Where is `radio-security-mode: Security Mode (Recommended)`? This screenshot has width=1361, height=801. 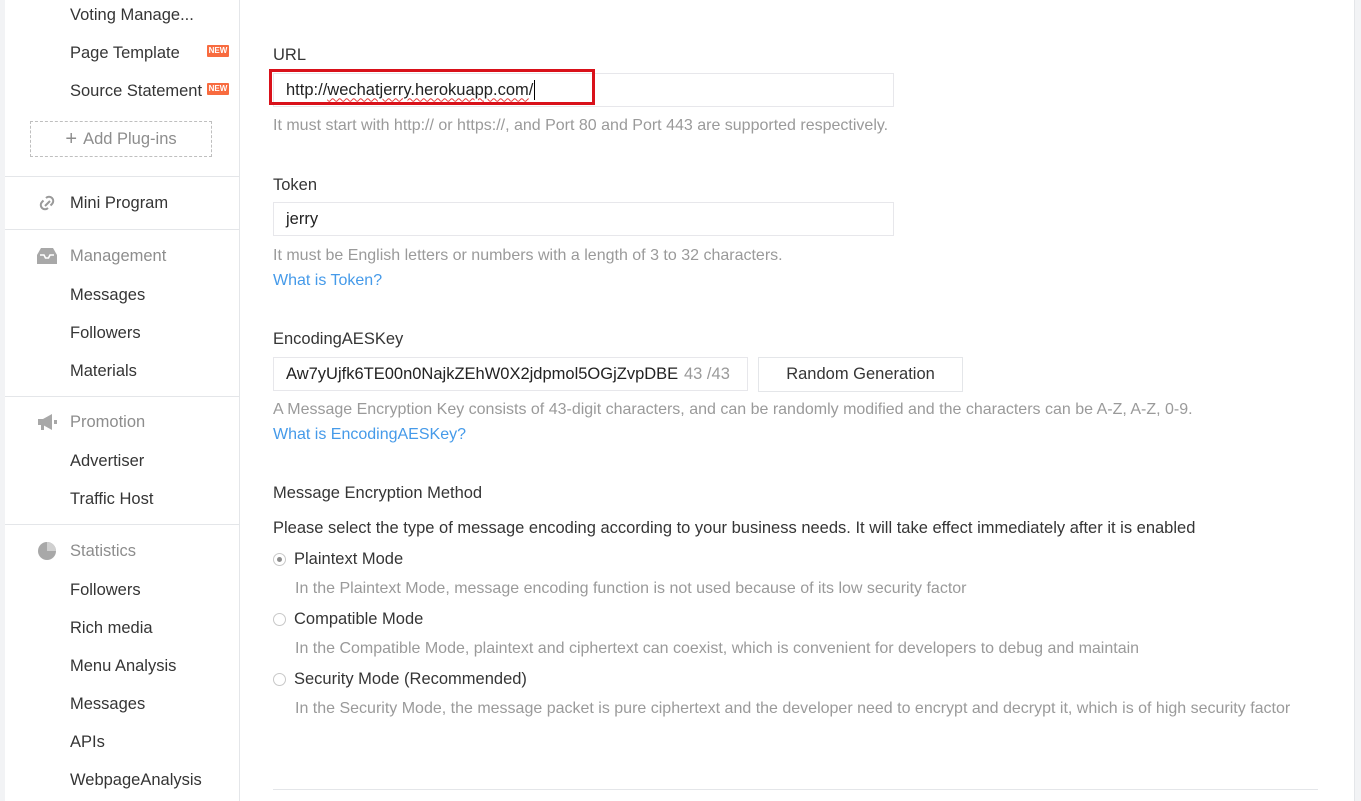 radio-security-mode: Security Mode (Recommended) is located at coordinates (400, 679).